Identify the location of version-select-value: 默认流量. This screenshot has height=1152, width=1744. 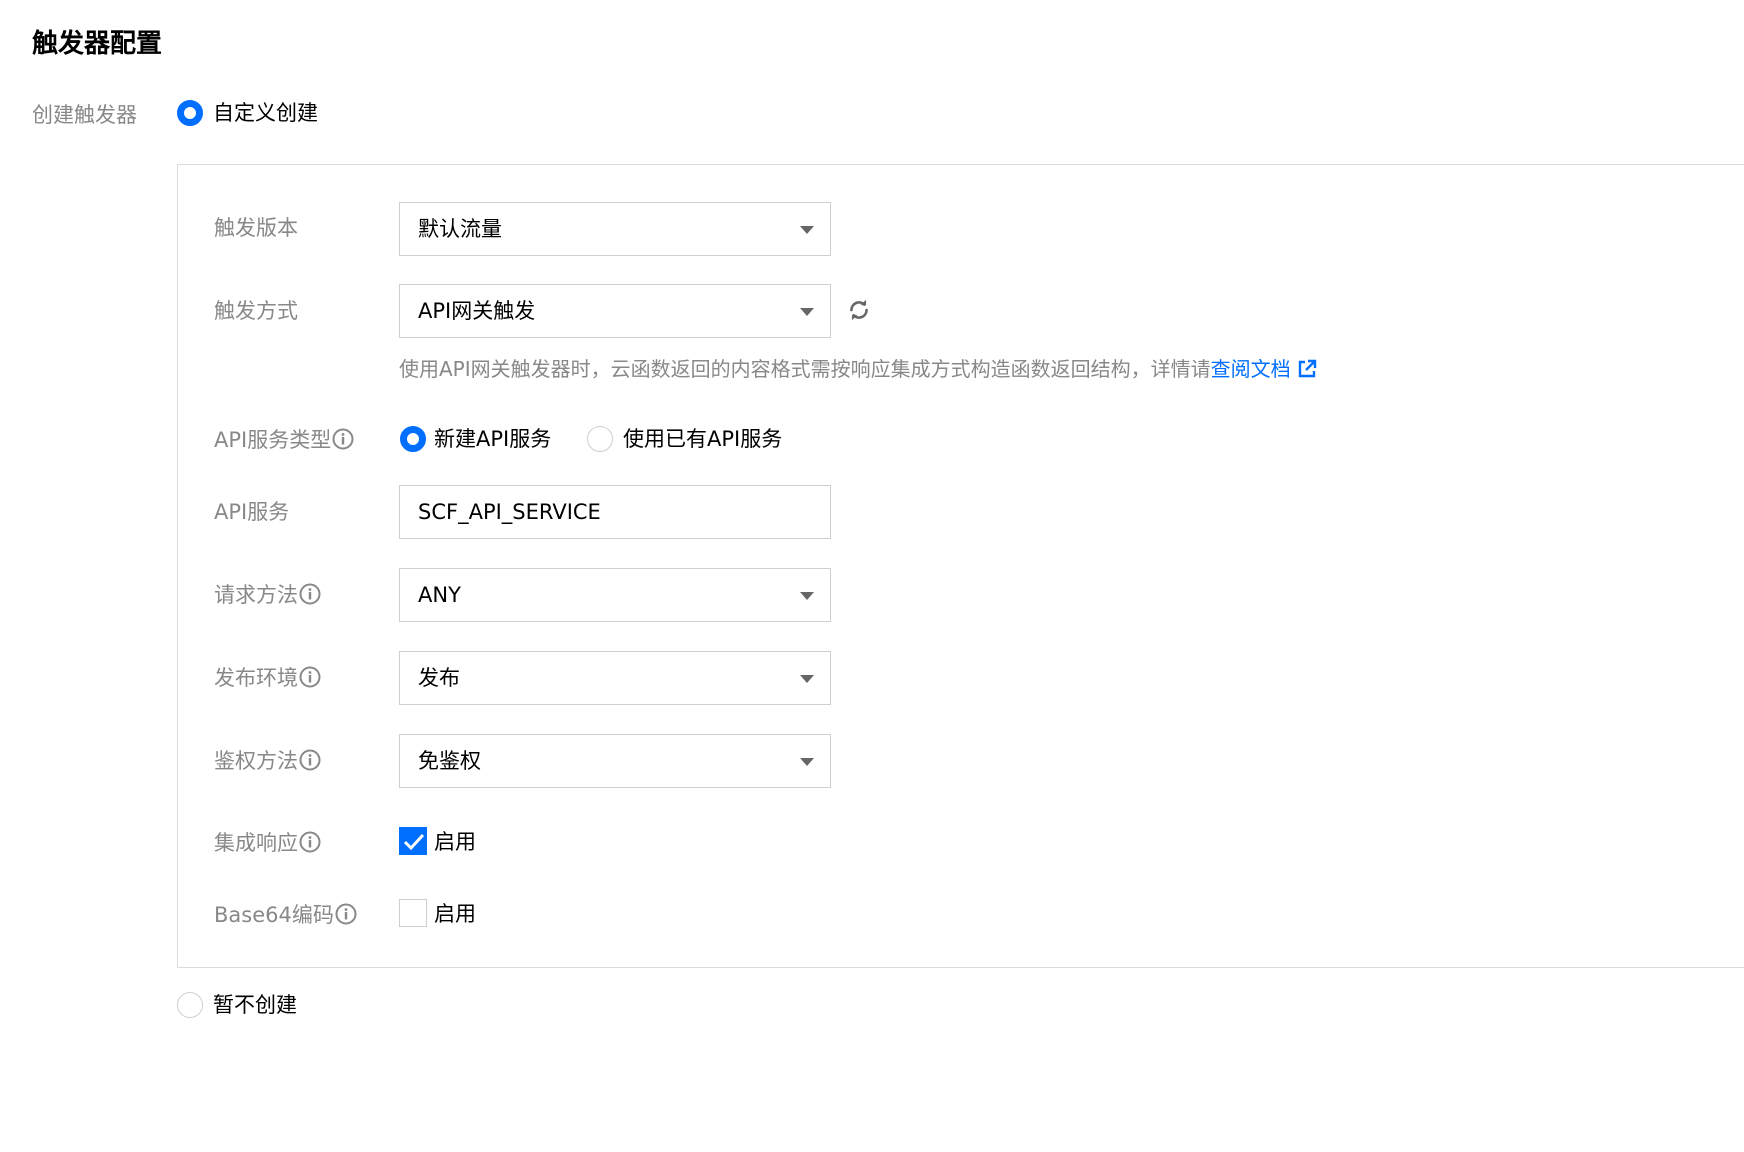
(460, 229).